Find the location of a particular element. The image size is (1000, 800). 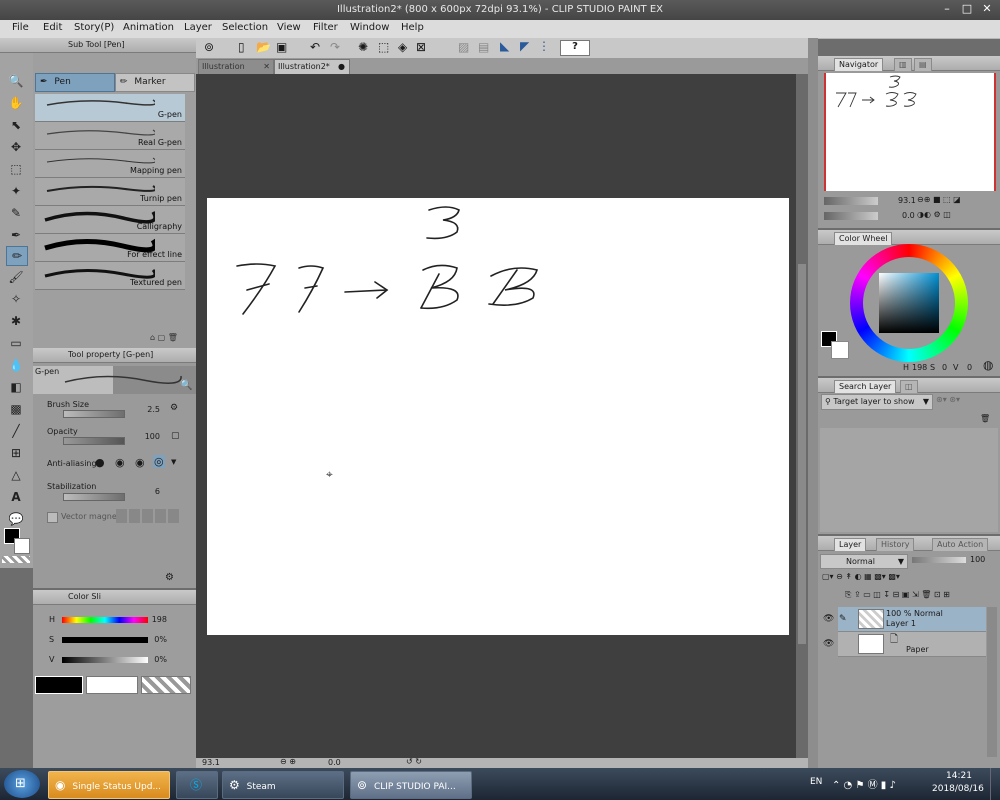

redo-icon: ↷ is located at coordinates (335, 47).